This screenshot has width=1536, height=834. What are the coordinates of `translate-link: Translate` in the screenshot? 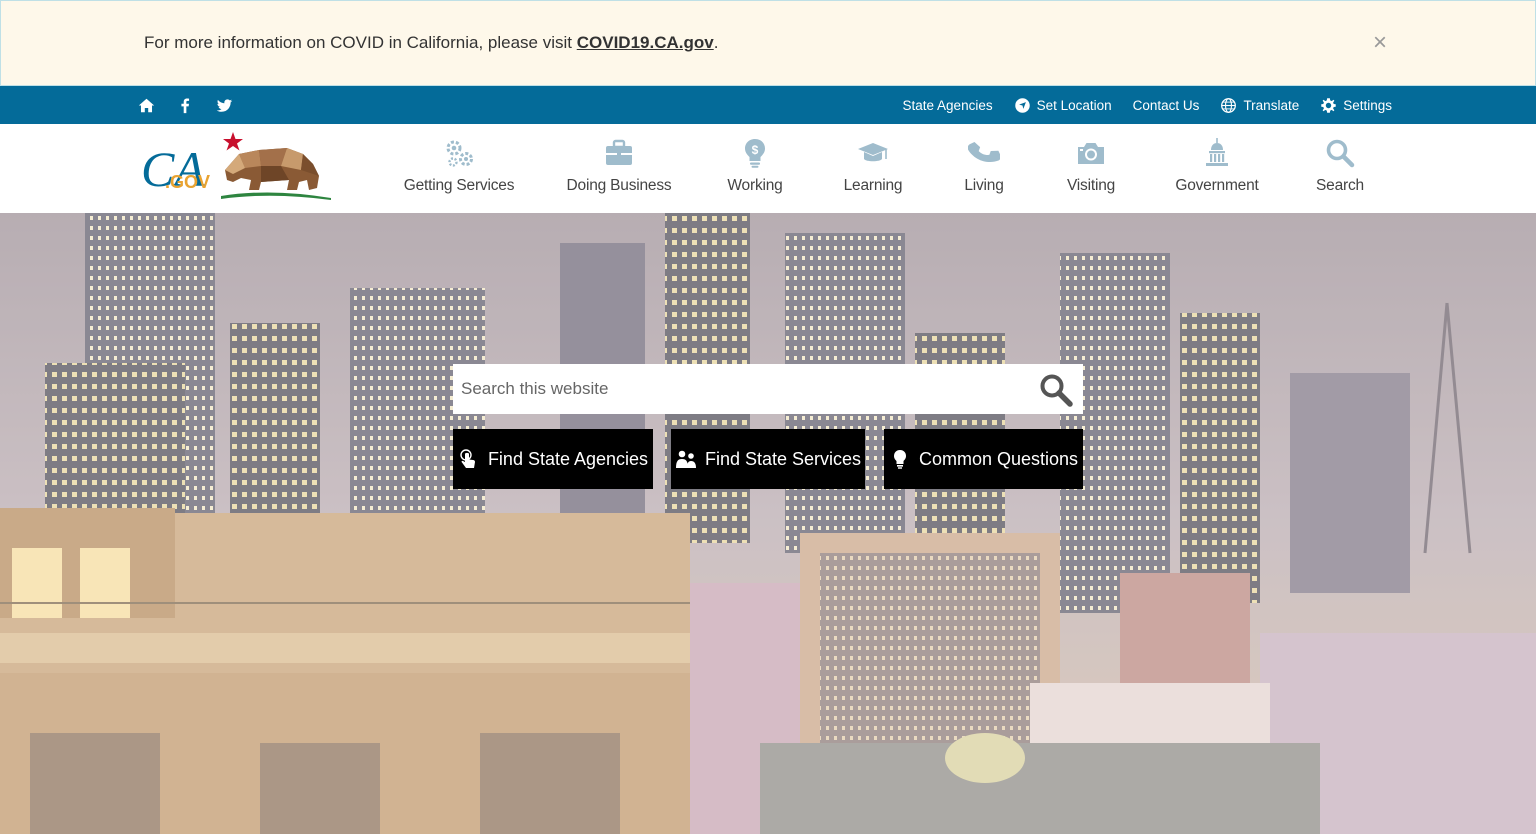 It's located at (1259, 105).